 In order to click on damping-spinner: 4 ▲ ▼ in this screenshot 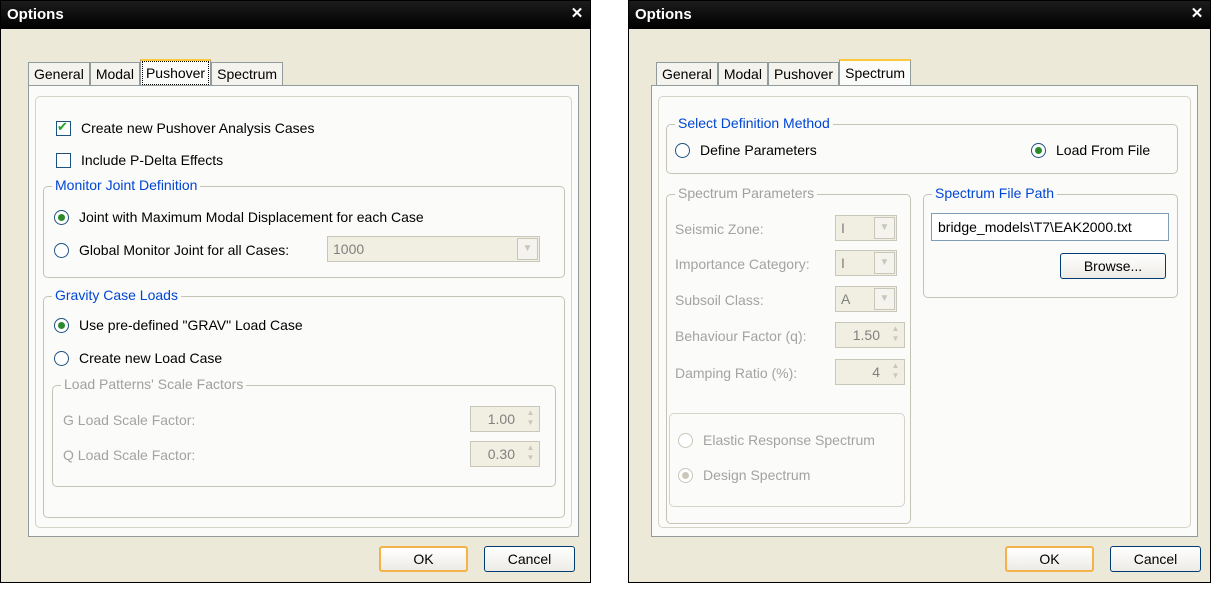, I will do `click(870, 372)`.